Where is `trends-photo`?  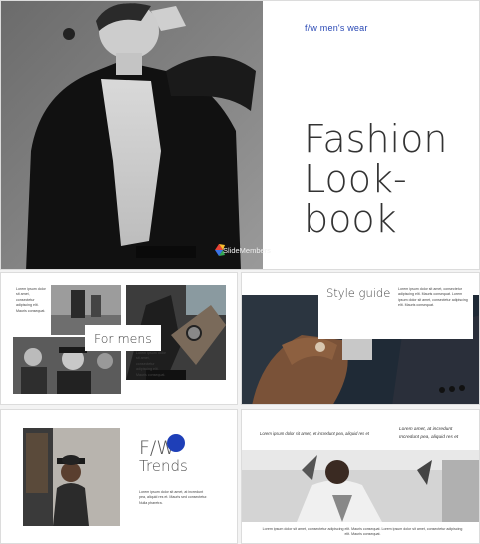 trends-photo is located at coordinates (71, 477).